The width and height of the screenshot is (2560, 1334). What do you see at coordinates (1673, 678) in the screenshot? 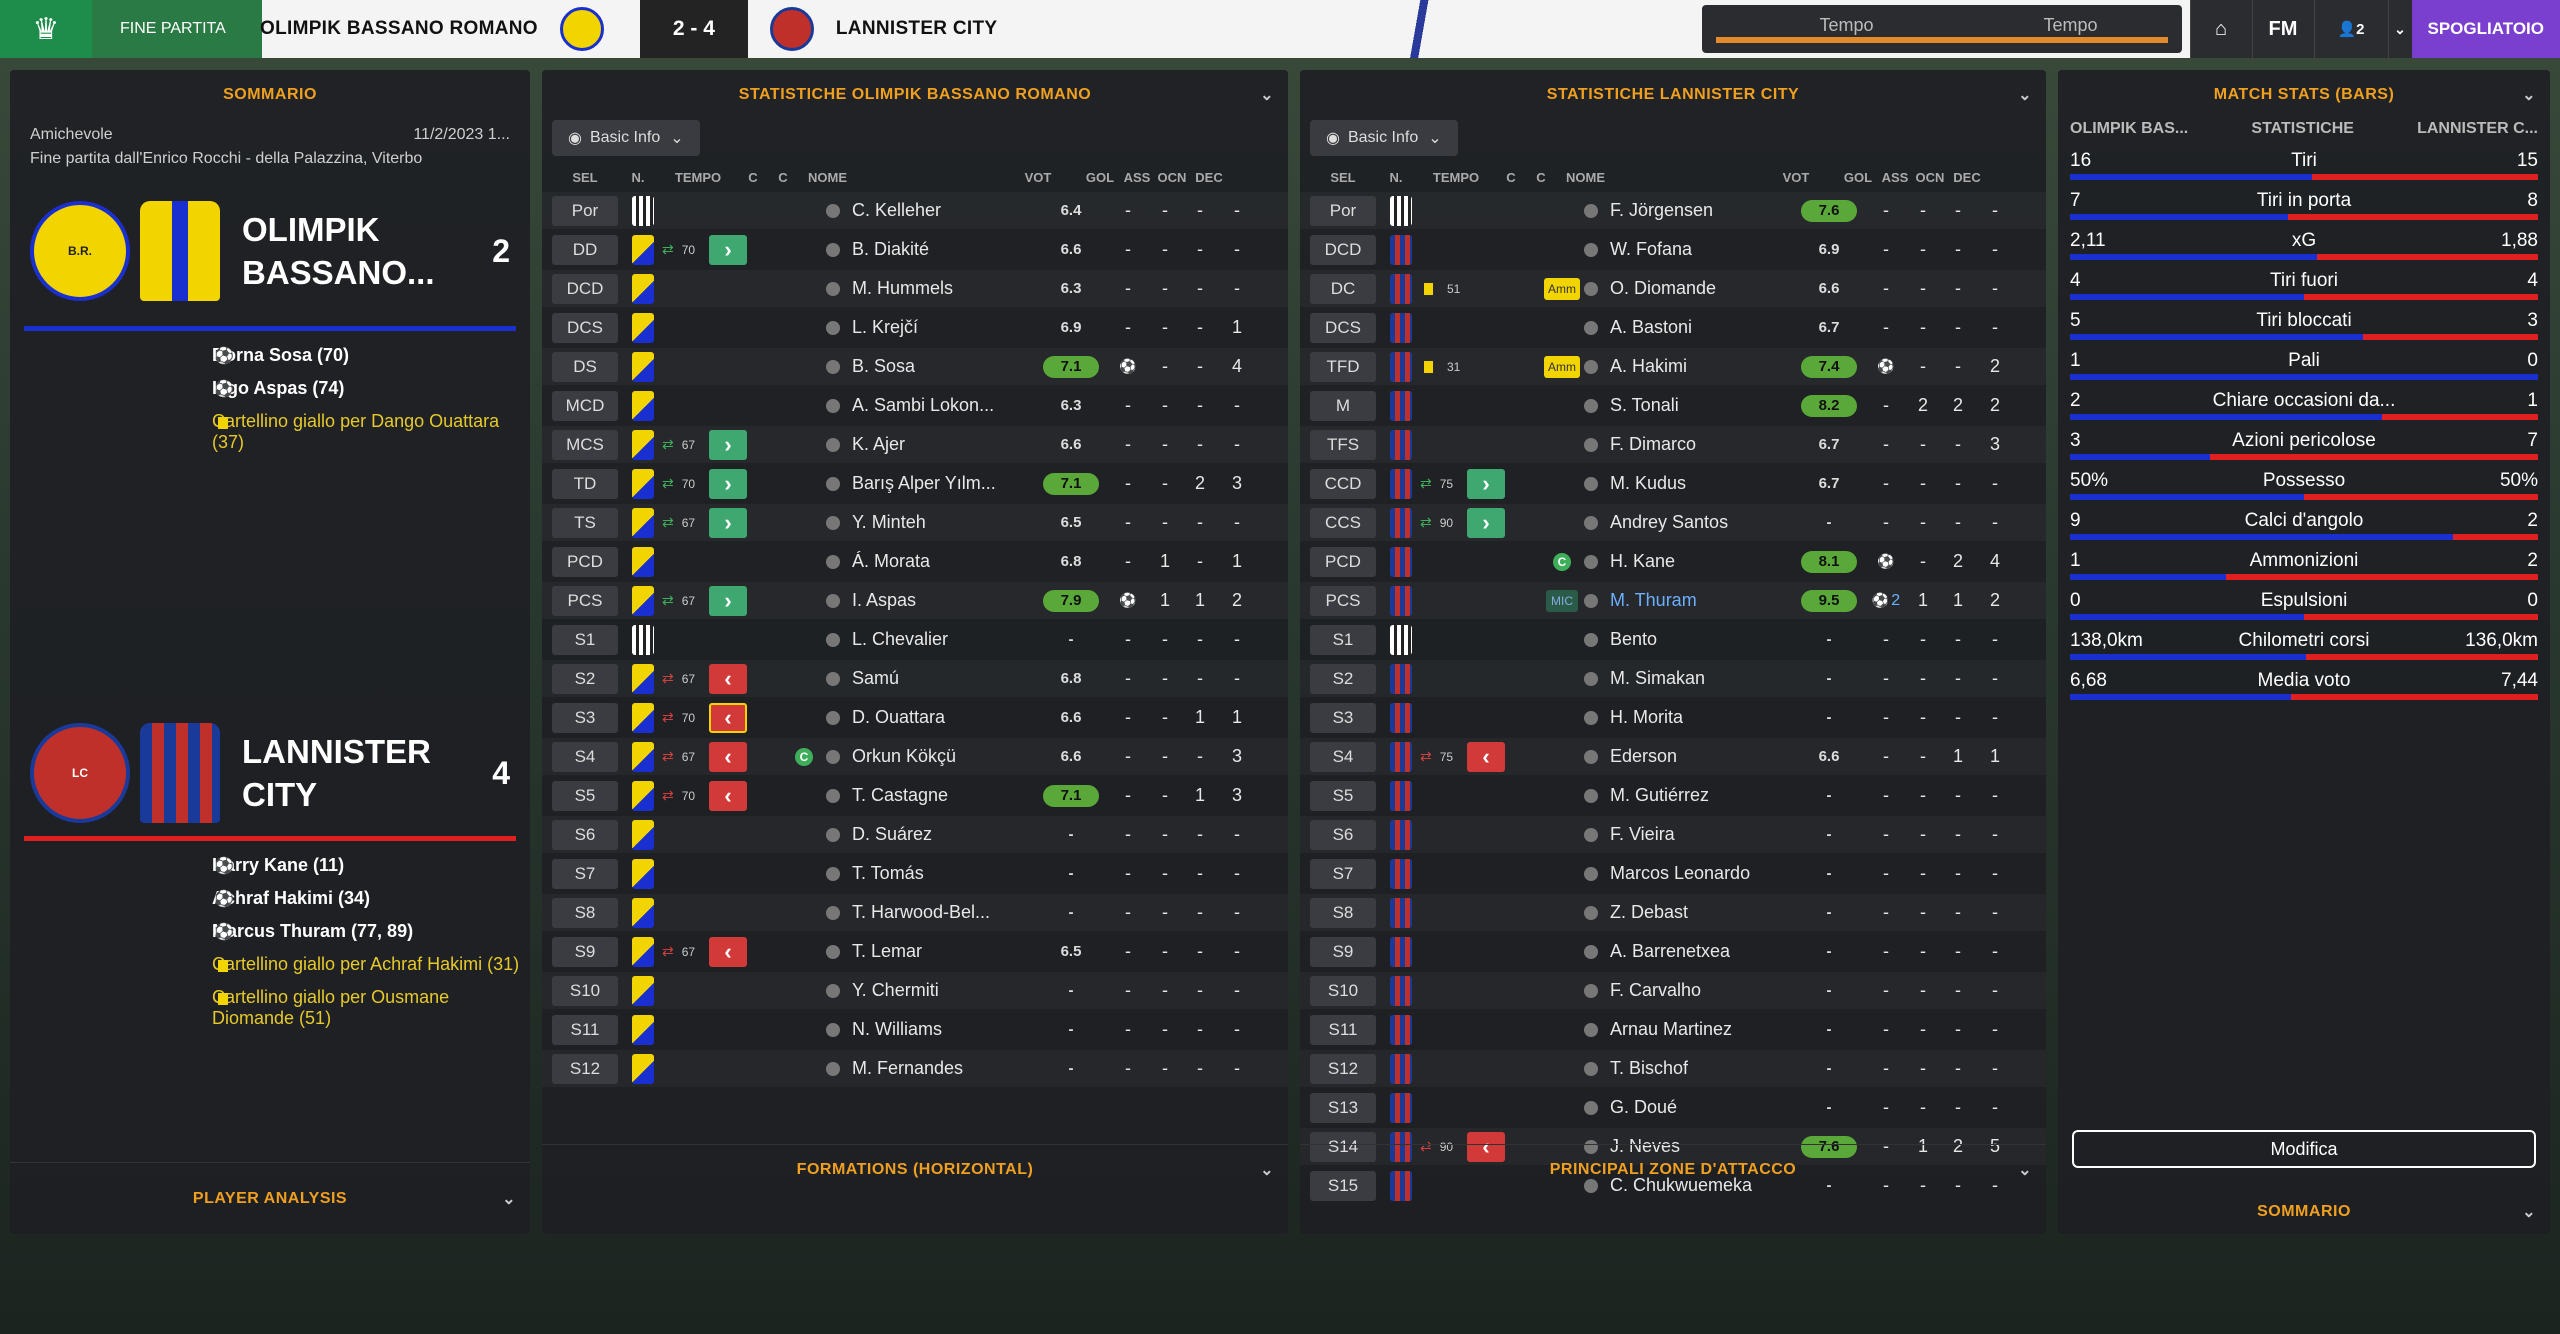
I see `table-row: S2 M. Simakan - - - - -` at bounding box center [1673, 678].